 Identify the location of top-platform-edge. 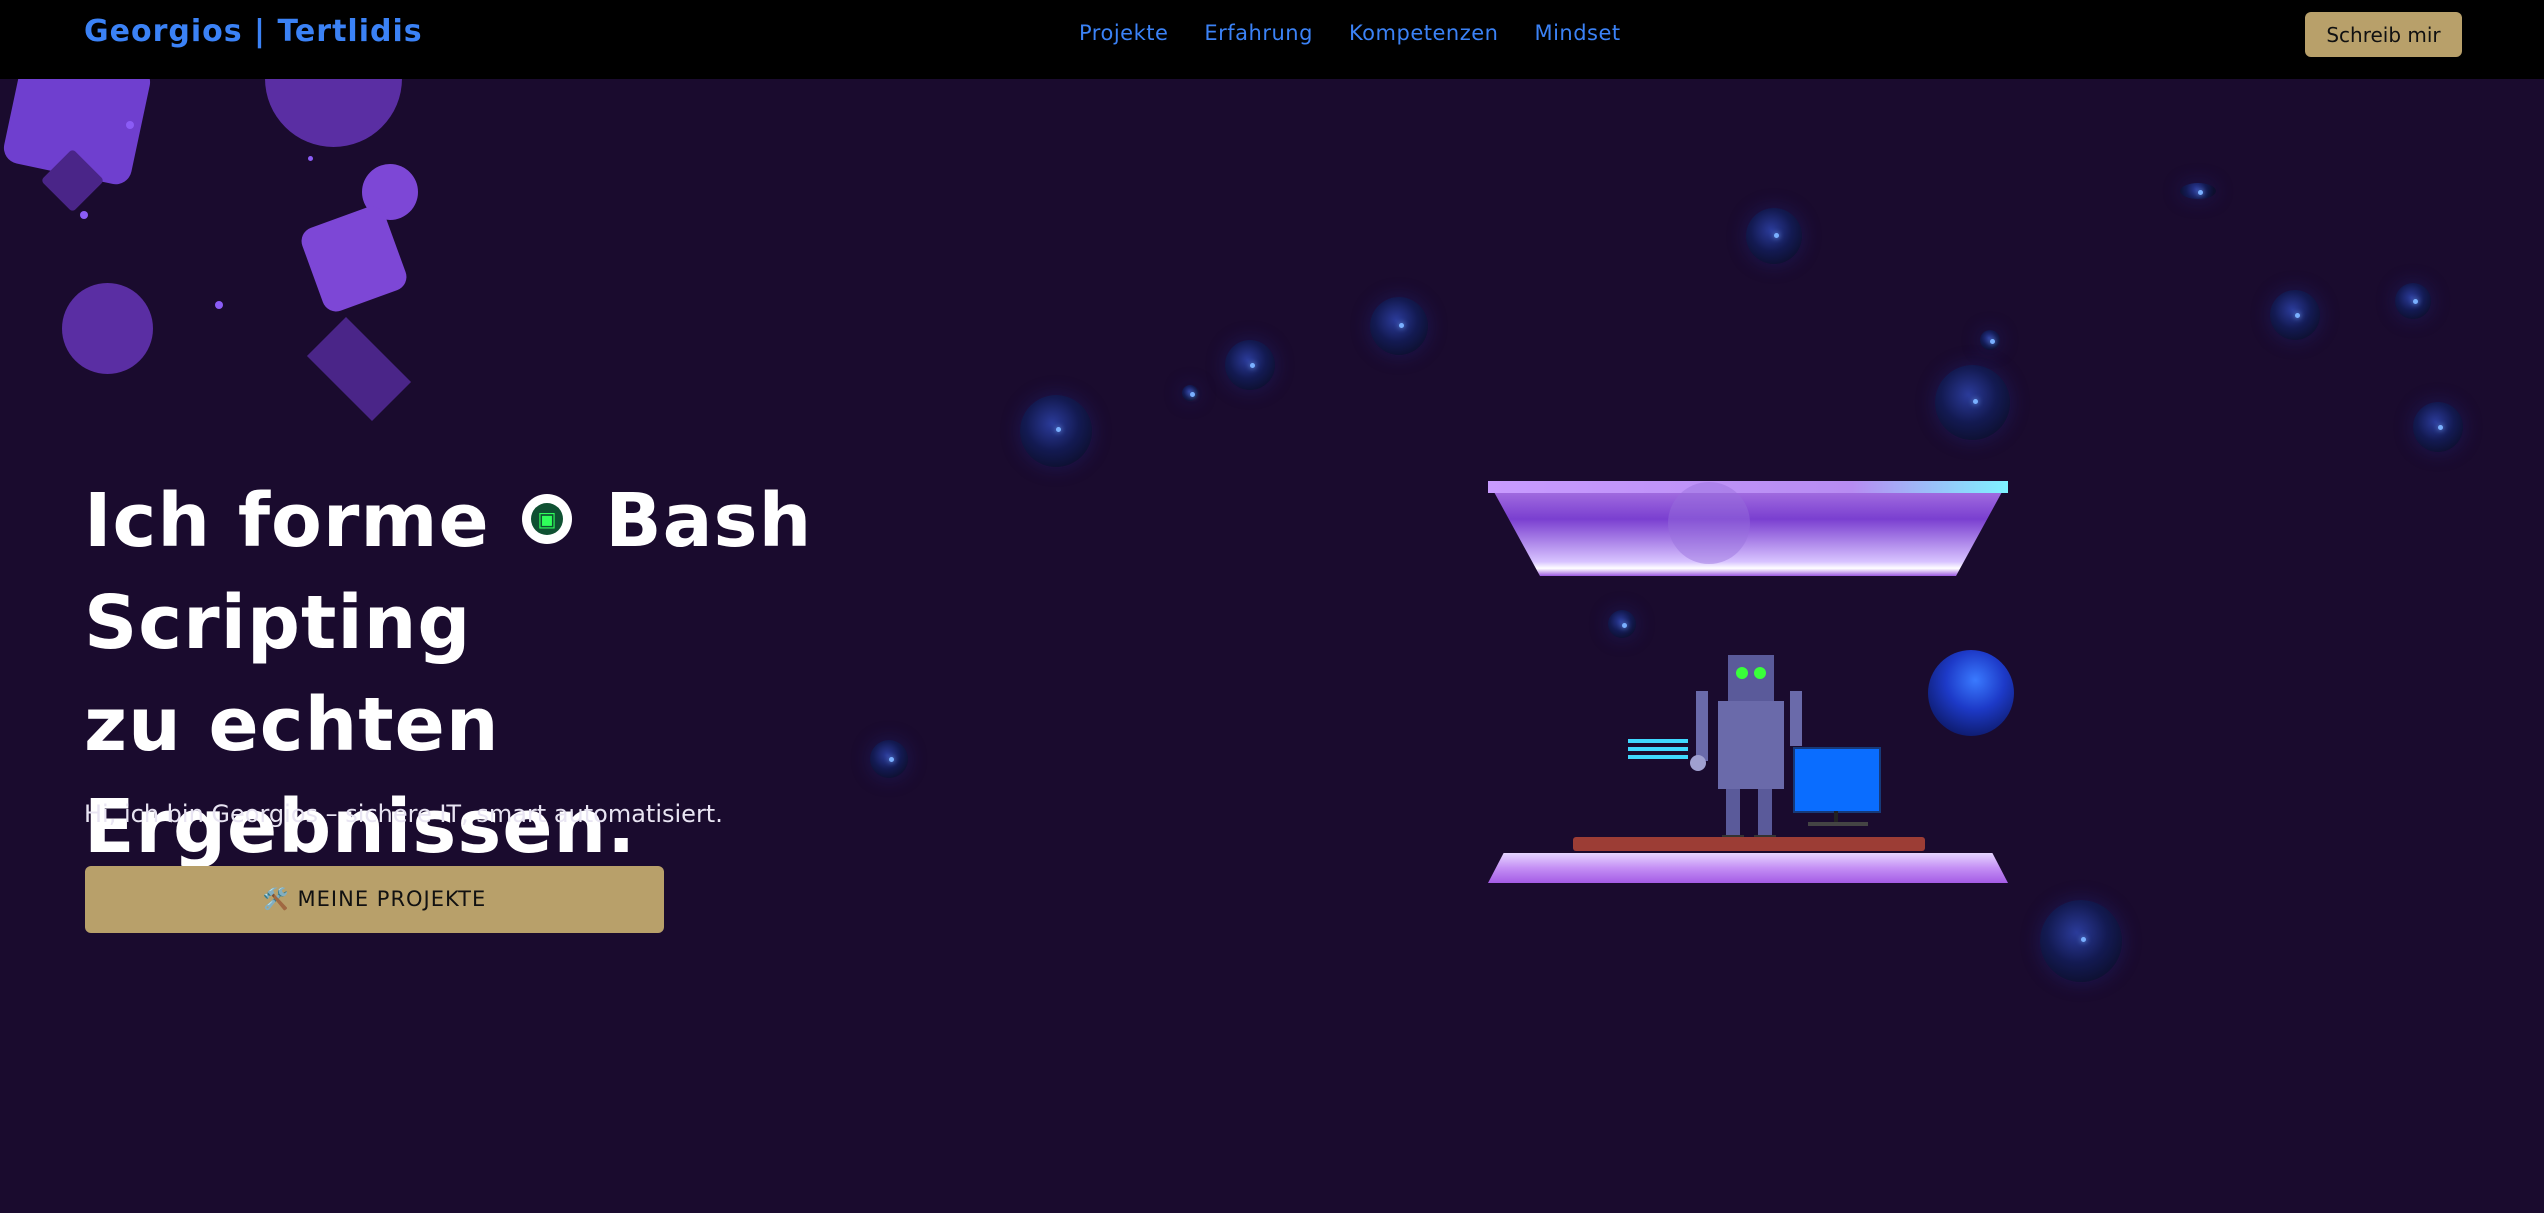
(1748, 487).